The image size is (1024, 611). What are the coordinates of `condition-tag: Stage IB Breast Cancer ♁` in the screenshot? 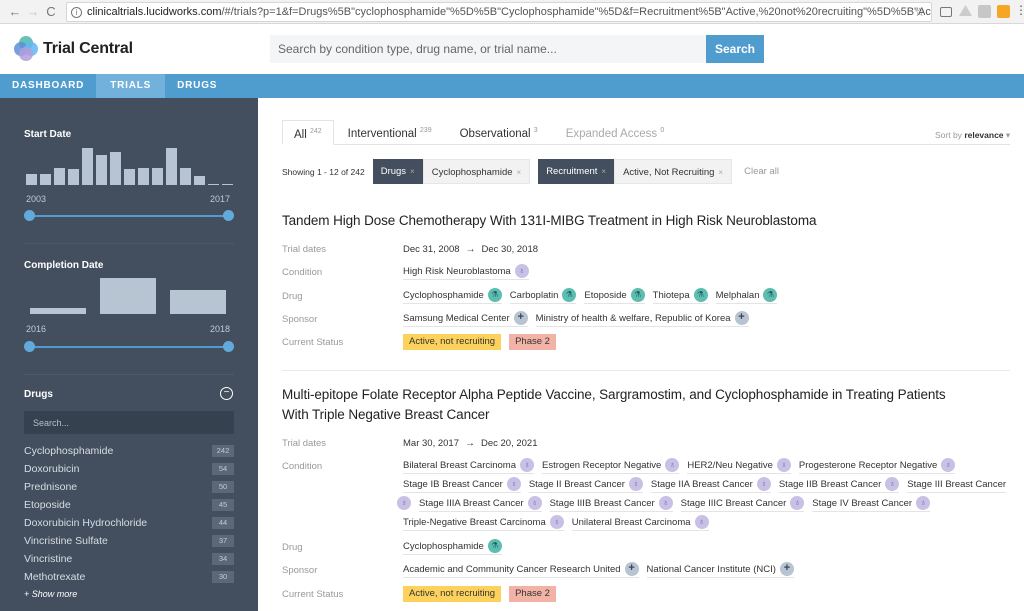 It's located at (462, 485).